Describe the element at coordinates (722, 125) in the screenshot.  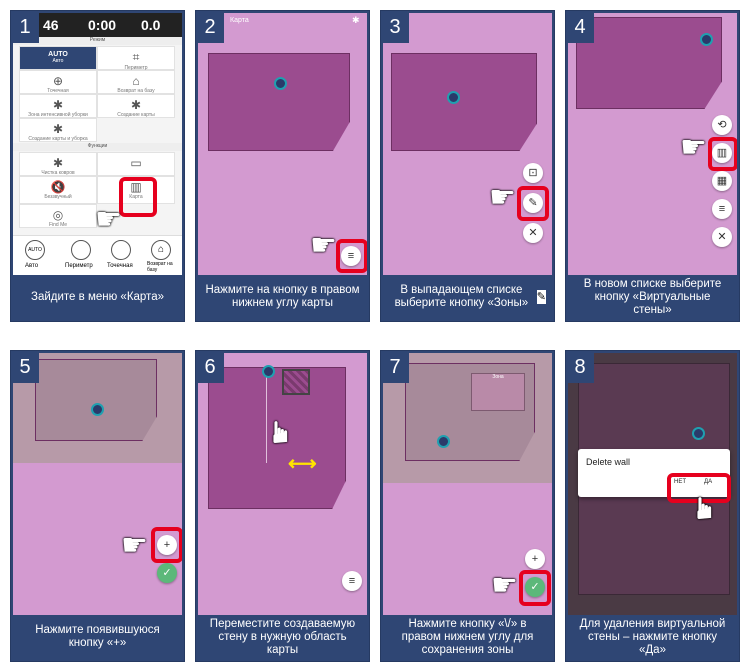
I see `restore-button: ⟲` at that location.